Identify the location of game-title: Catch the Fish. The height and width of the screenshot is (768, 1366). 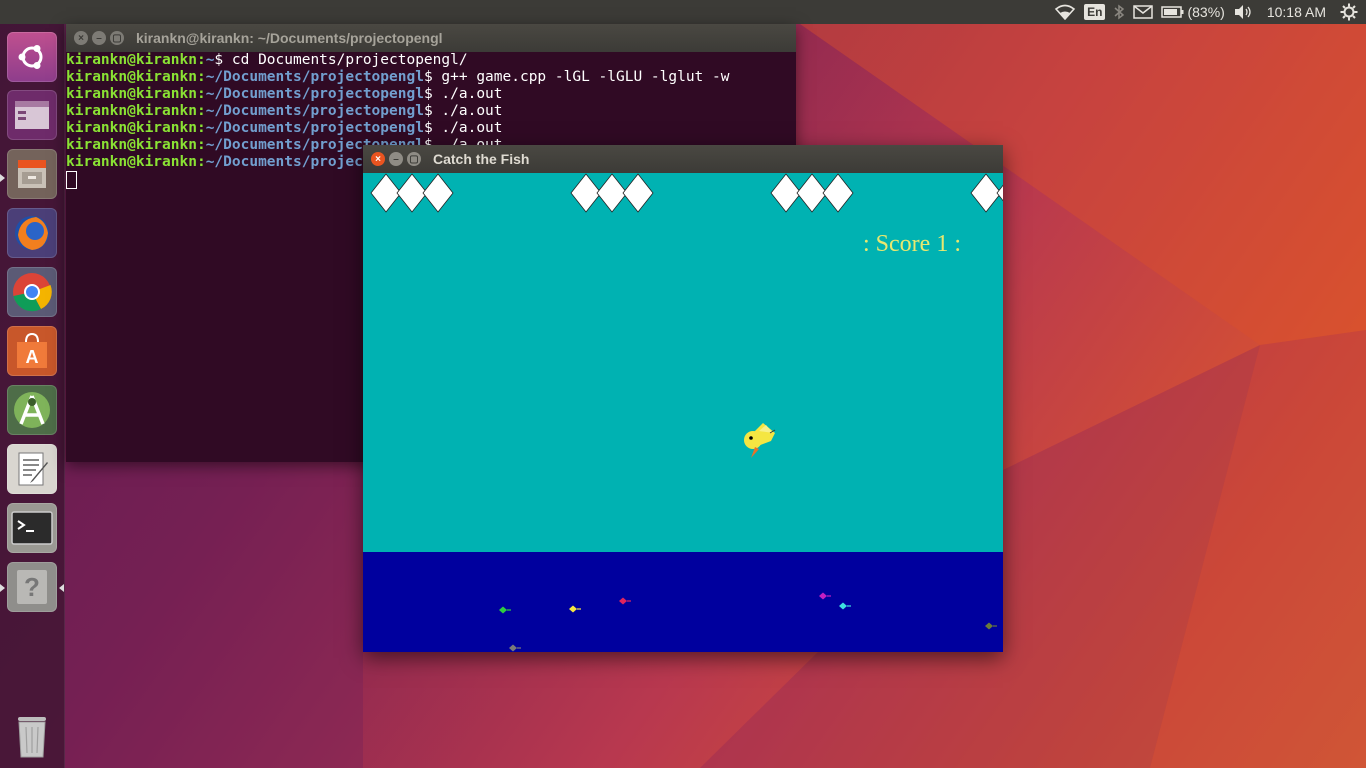
(481, 159).